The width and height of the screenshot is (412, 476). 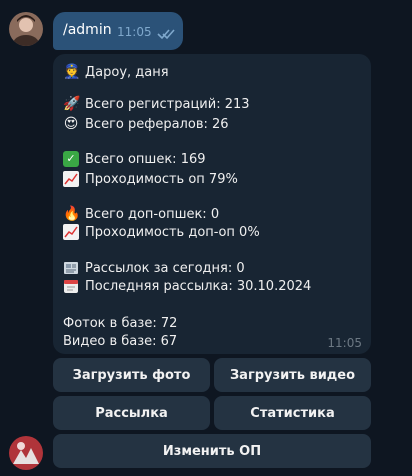 What do you see at coordinates (87, 30) in the screenshot?
I see `message-text: /admin` at bounding box center [87, 30].